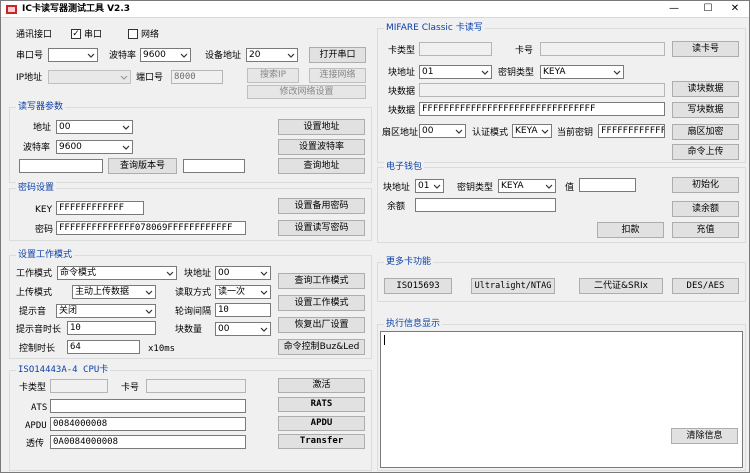  Describe the element at coordinates (554, 72) in the screenshot. I see `mf-key-type-value: KEYA` at that location.